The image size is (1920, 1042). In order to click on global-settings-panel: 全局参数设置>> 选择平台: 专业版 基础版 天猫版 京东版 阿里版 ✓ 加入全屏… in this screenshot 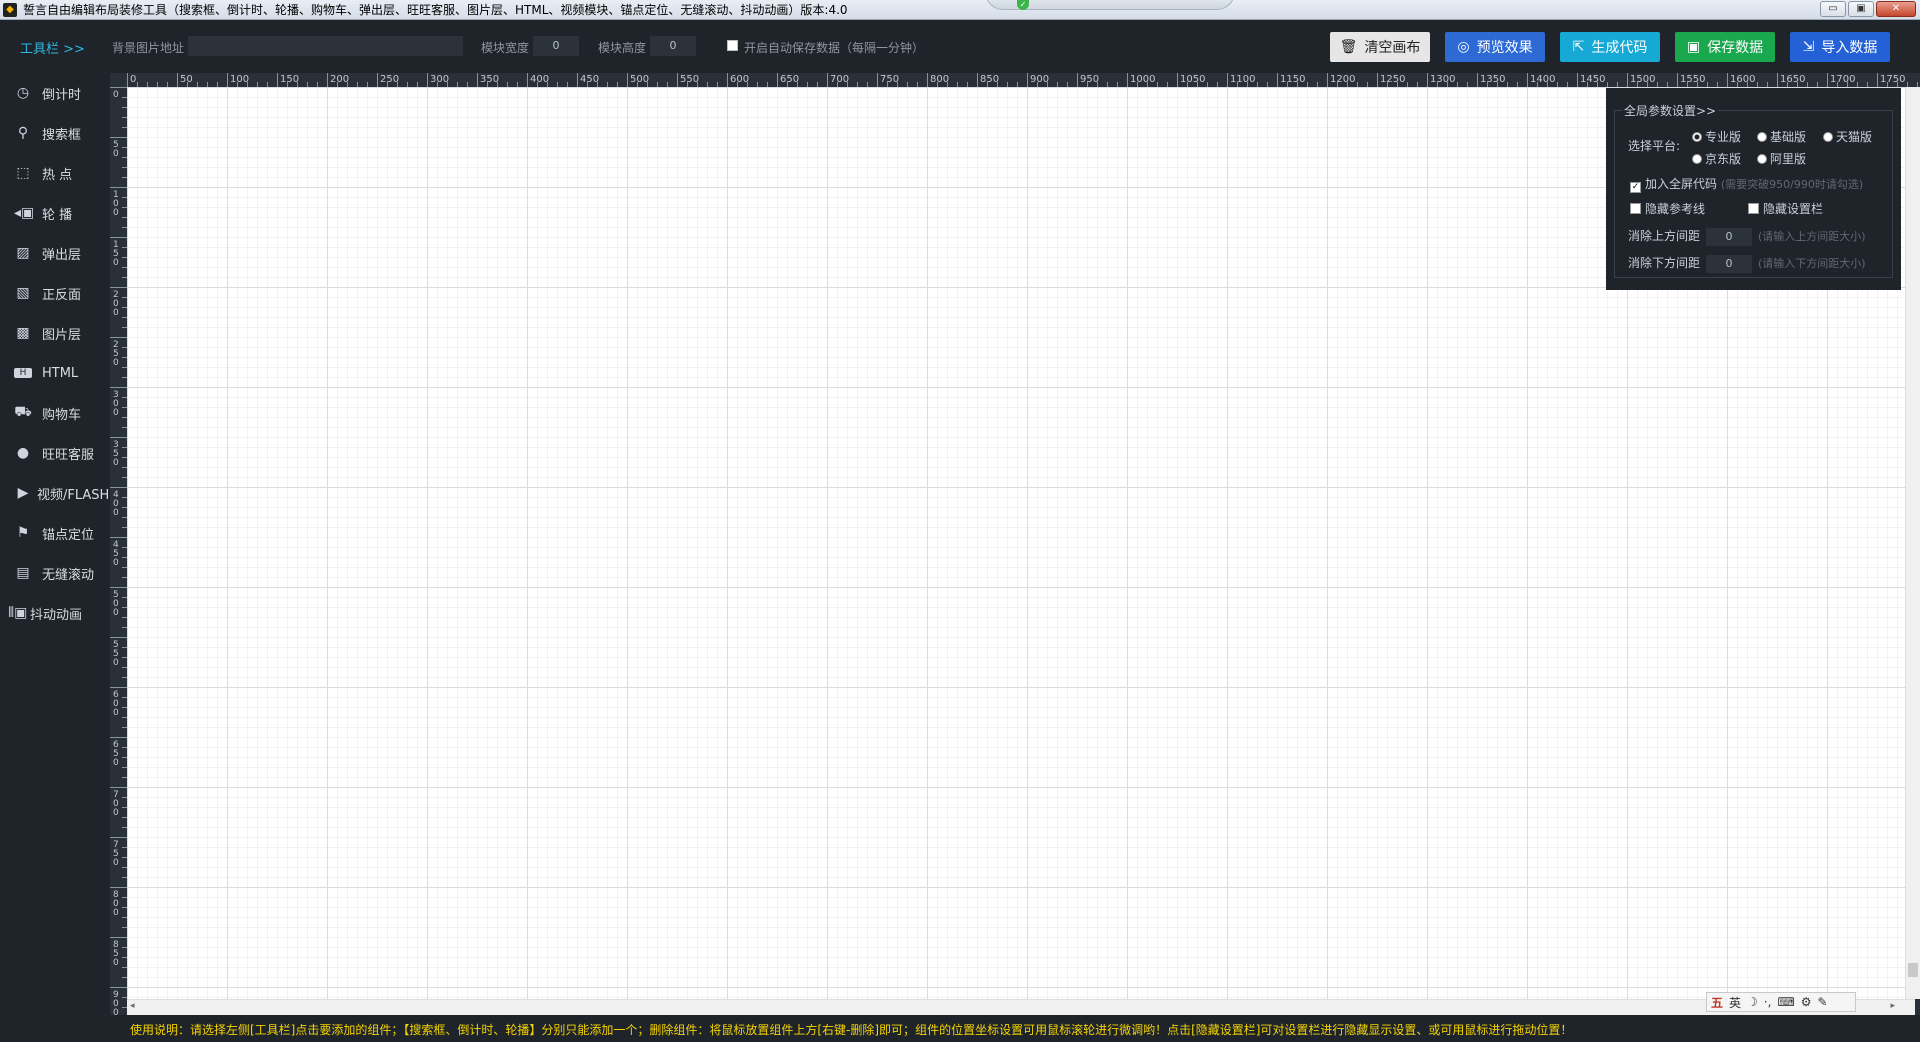, I will do `click(1753, 189)`.